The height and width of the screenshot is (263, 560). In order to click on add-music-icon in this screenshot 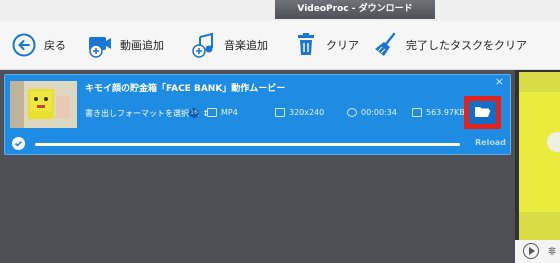, I will do `click(204, 45)`.